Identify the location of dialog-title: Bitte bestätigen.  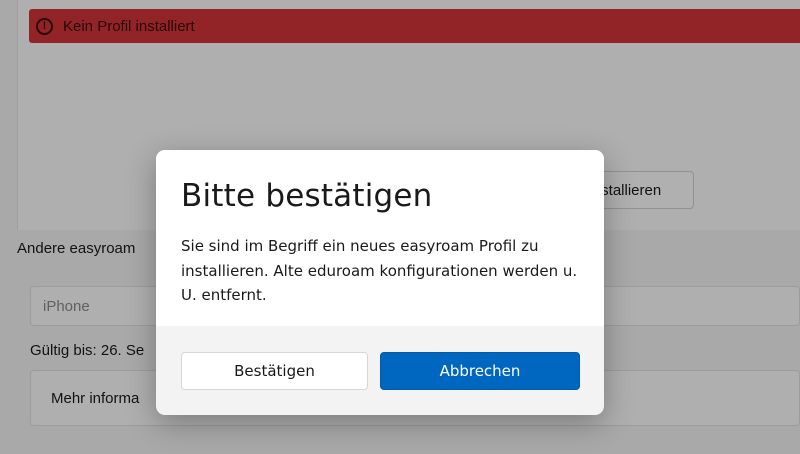
(307, 196).